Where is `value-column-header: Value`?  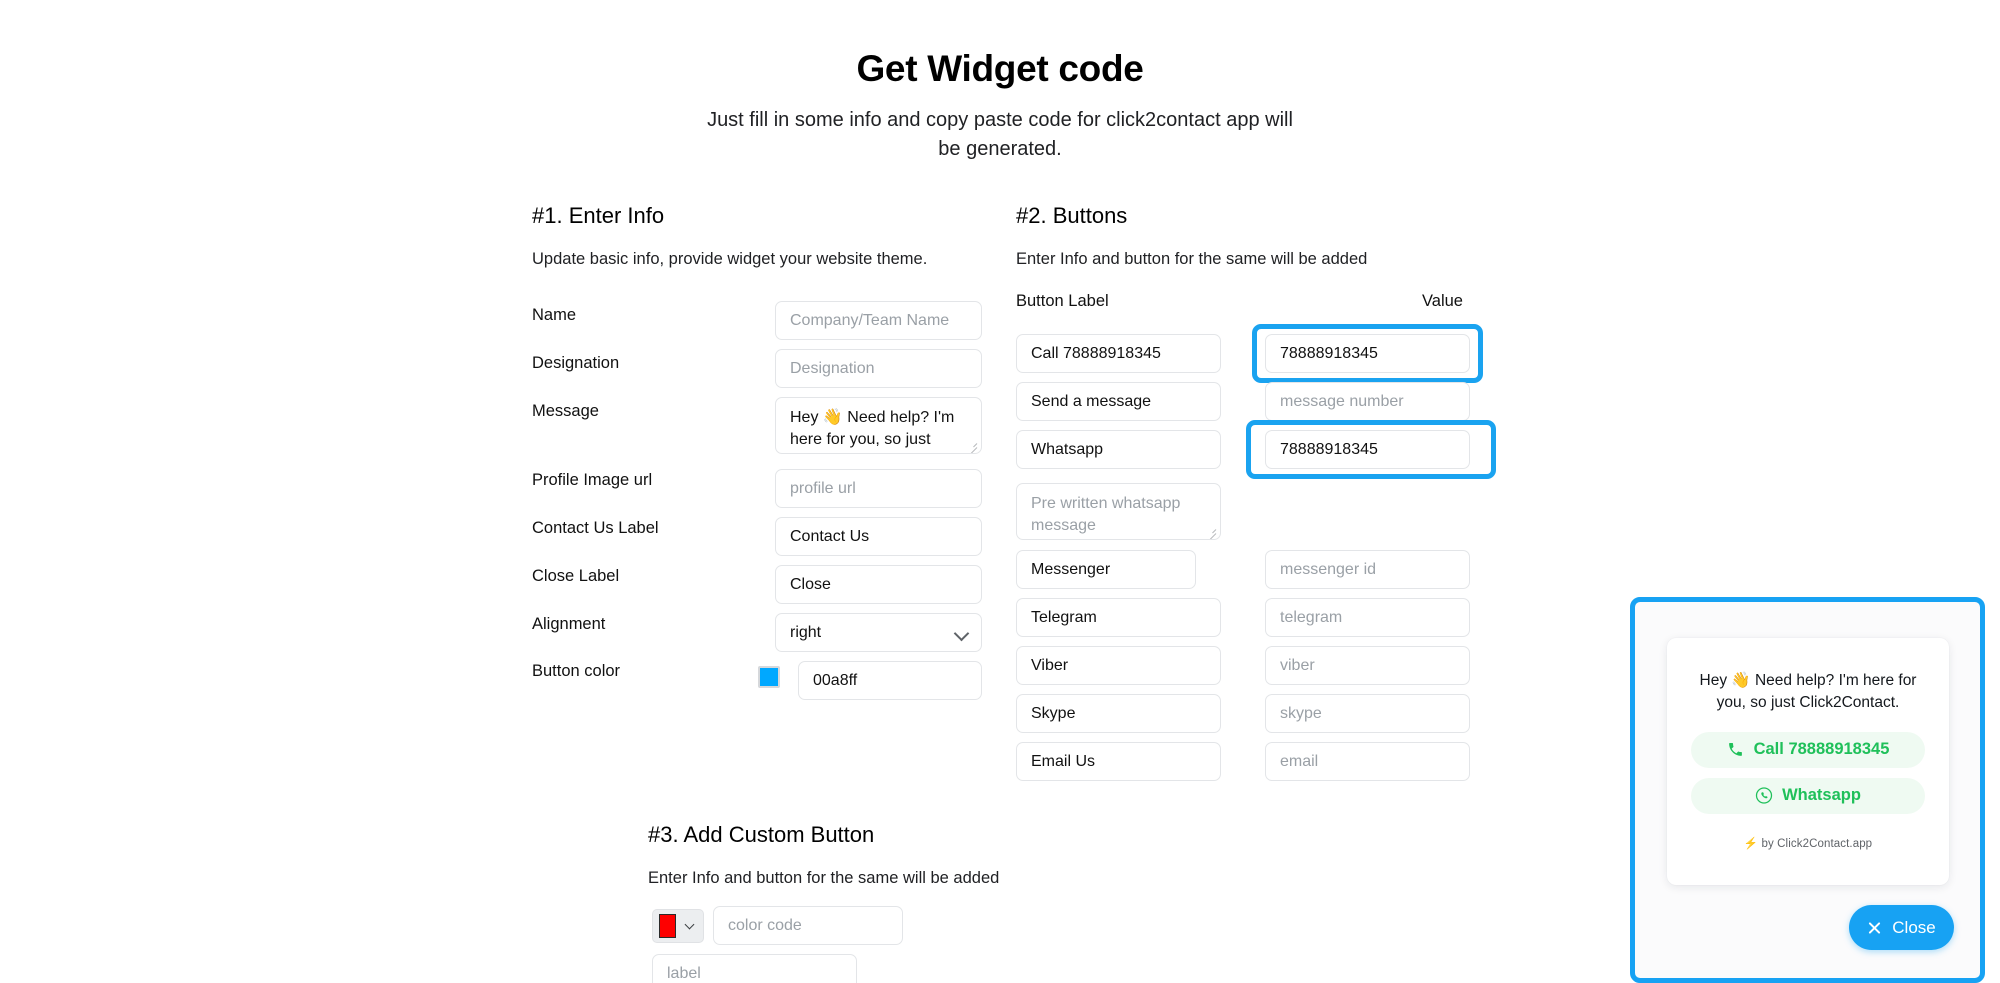
value-column-header: Value is located at coordinates (1442, 301).